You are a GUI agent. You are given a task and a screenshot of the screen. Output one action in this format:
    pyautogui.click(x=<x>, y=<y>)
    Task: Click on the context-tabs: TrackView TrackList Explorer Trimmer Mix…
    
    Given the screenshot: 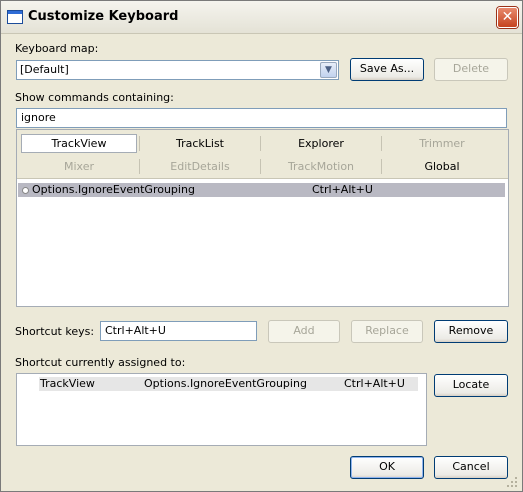 What is the action you would take?
    pyautogui.click(x=262, y=154)
    